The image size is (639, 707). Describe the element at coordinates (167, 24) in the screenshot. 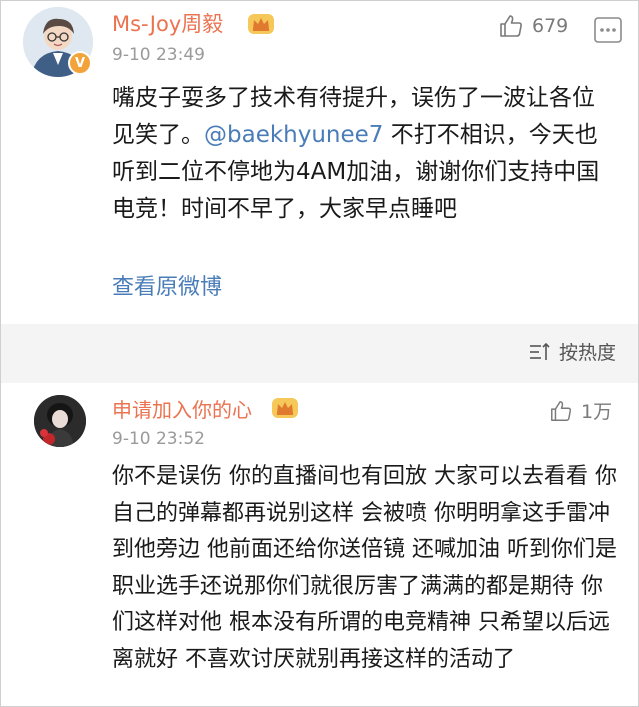

I see `username: Ms-Joy周毅` at that location.